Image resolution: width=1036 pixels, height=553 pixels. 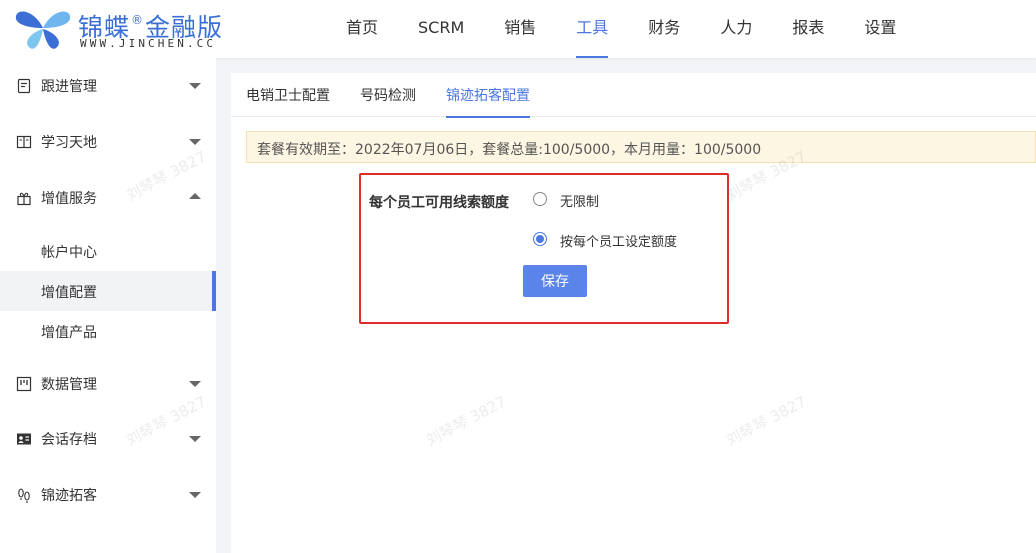 What do you see at coordinates (880, 29) in the screenshot?
I see `nav-settings: 设置` at bounding box center [880, 29].